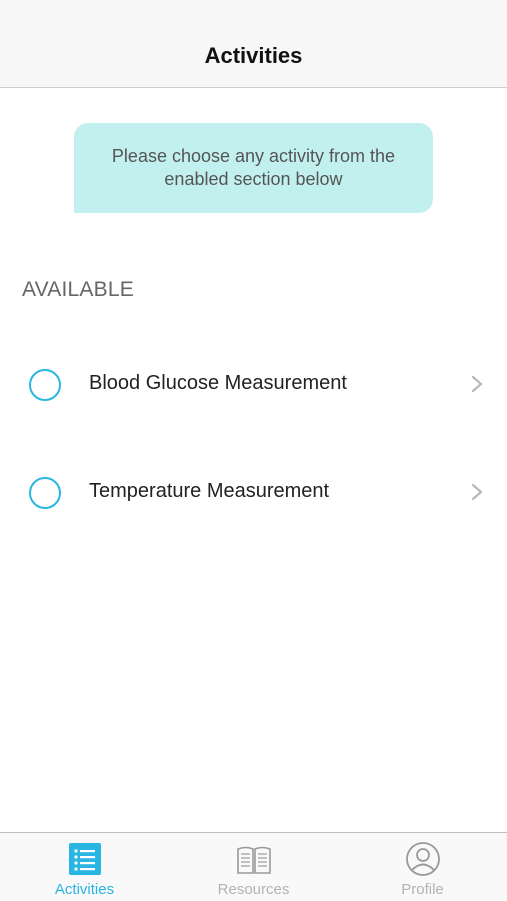 This screenshot has height=901, width=507. What do you see at coordinates (253, 860) in the screenshot?
I see `book-icon` at bounding box center [253, 860].